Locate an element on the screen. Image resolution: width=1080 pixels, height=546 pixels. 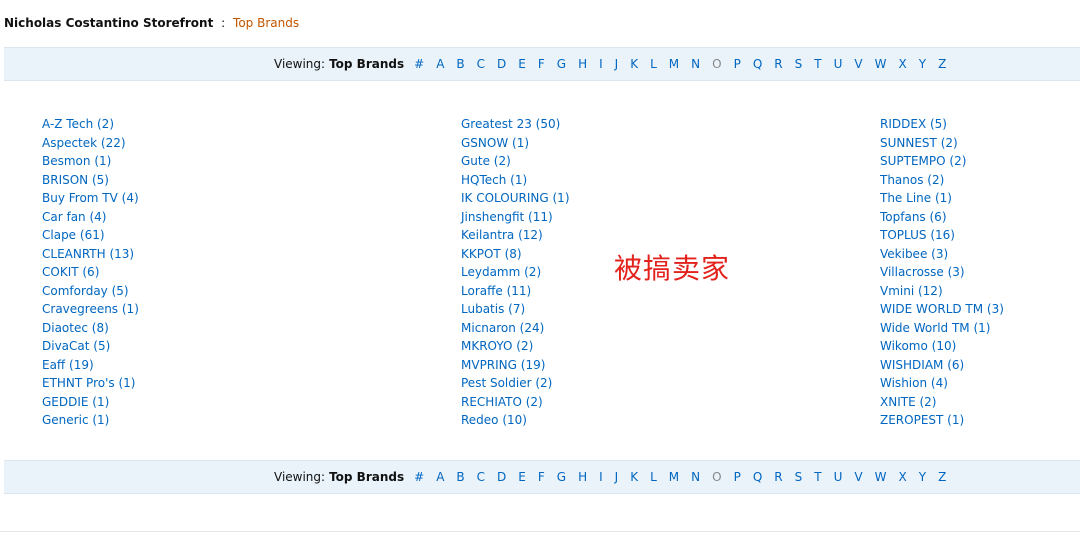
brand-link: Clape (61) is located at coordinates (90, 235).